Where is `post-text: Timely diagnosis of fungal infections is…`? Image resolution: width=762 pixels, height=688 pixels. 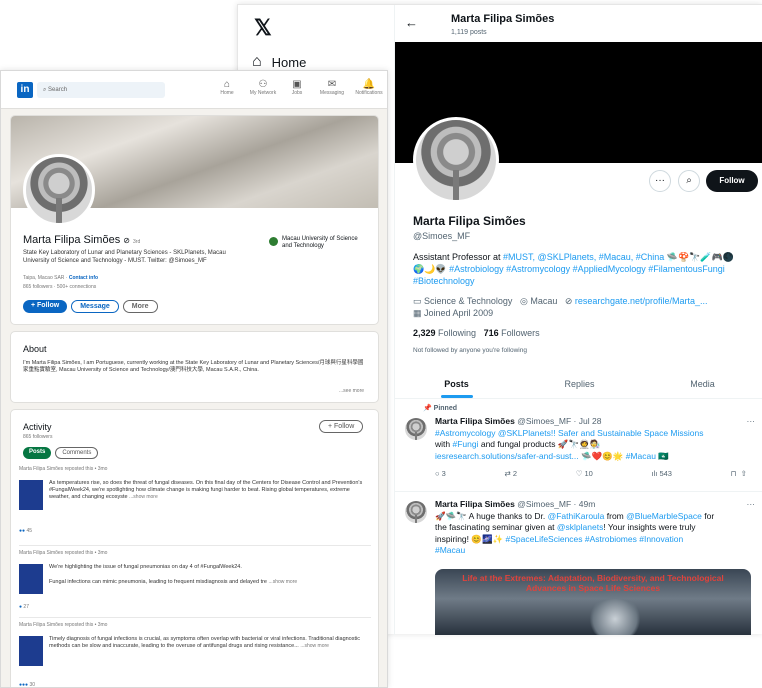 post-text: Timely diagnosis of fungal infections is… is located at coordinates (204, 642).